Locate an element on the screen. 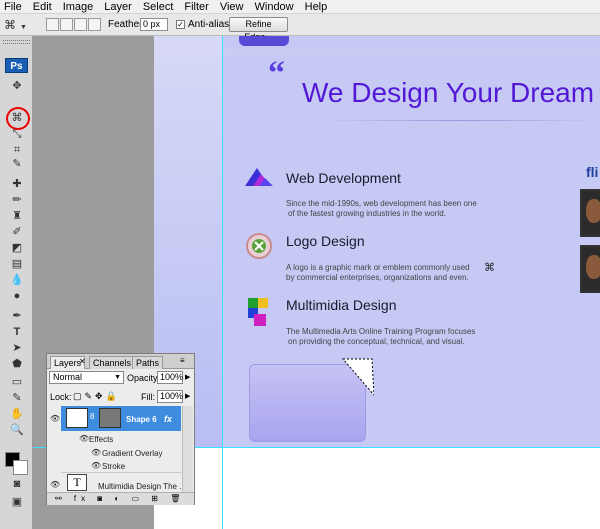  dodge-tool-icon: ● is located at coordinates (17, 296).